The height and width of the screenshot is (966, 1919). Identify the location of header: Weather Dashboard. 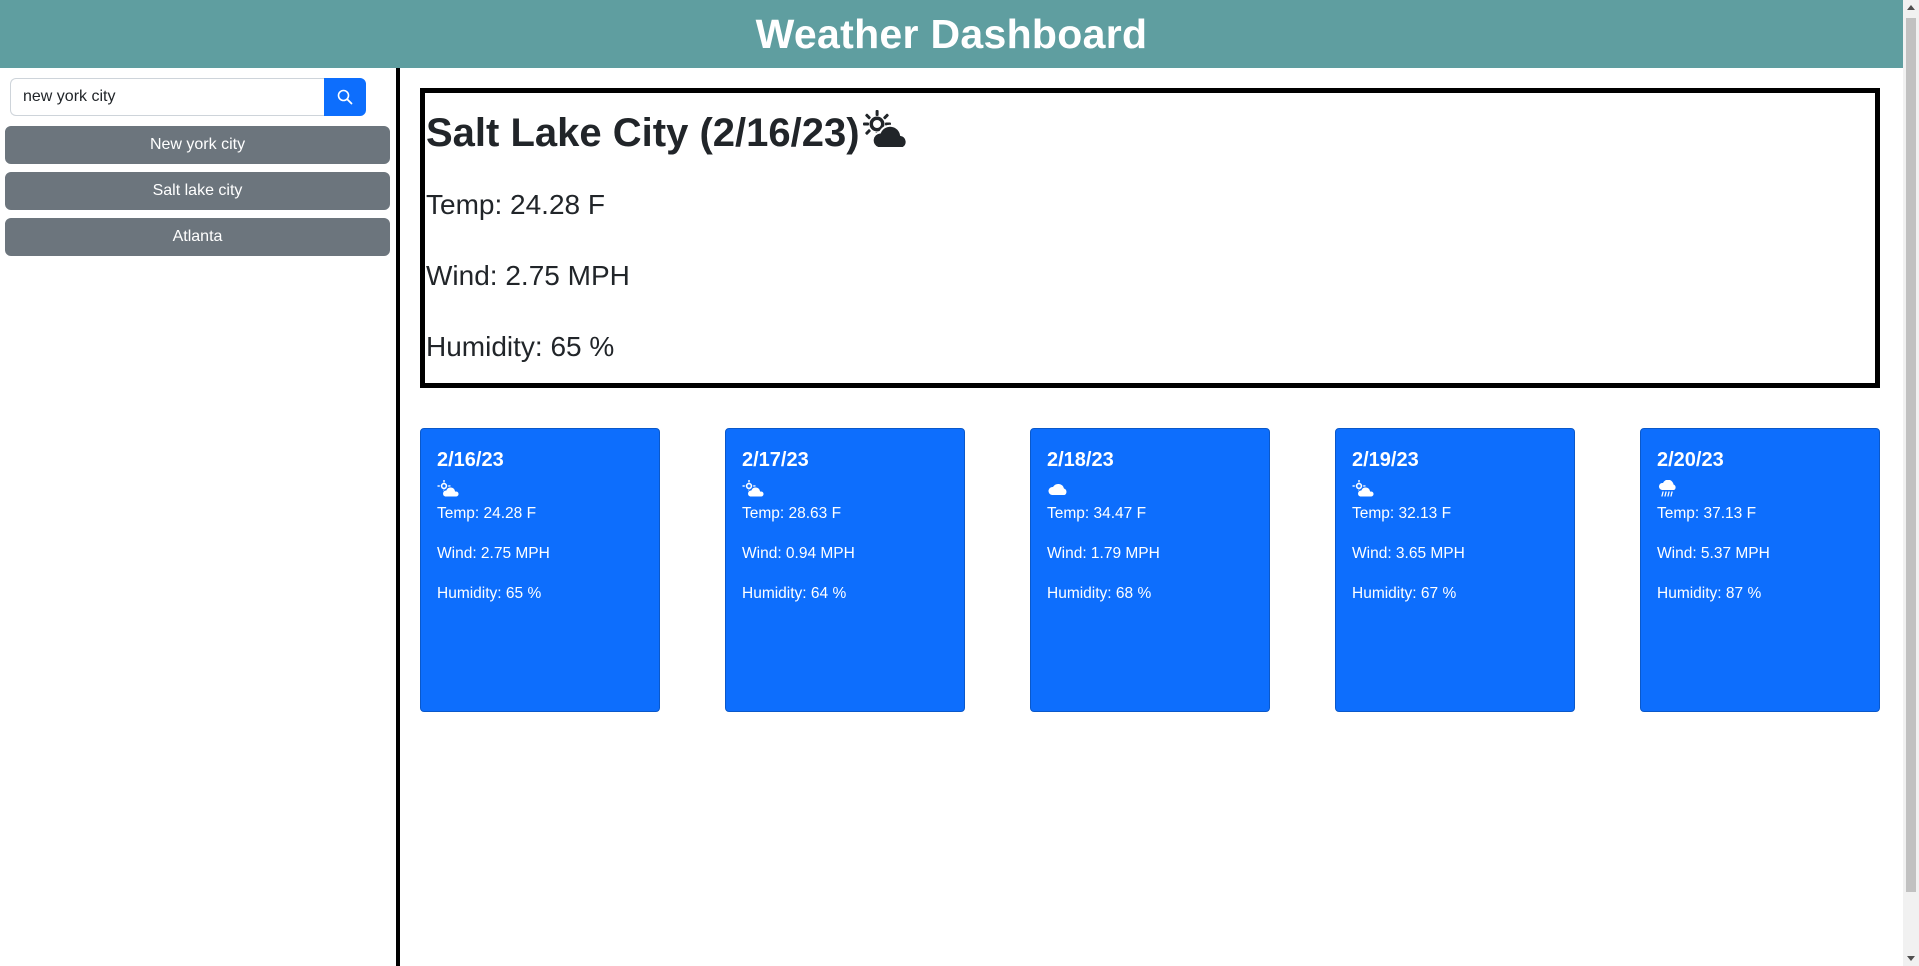
(951, 34).